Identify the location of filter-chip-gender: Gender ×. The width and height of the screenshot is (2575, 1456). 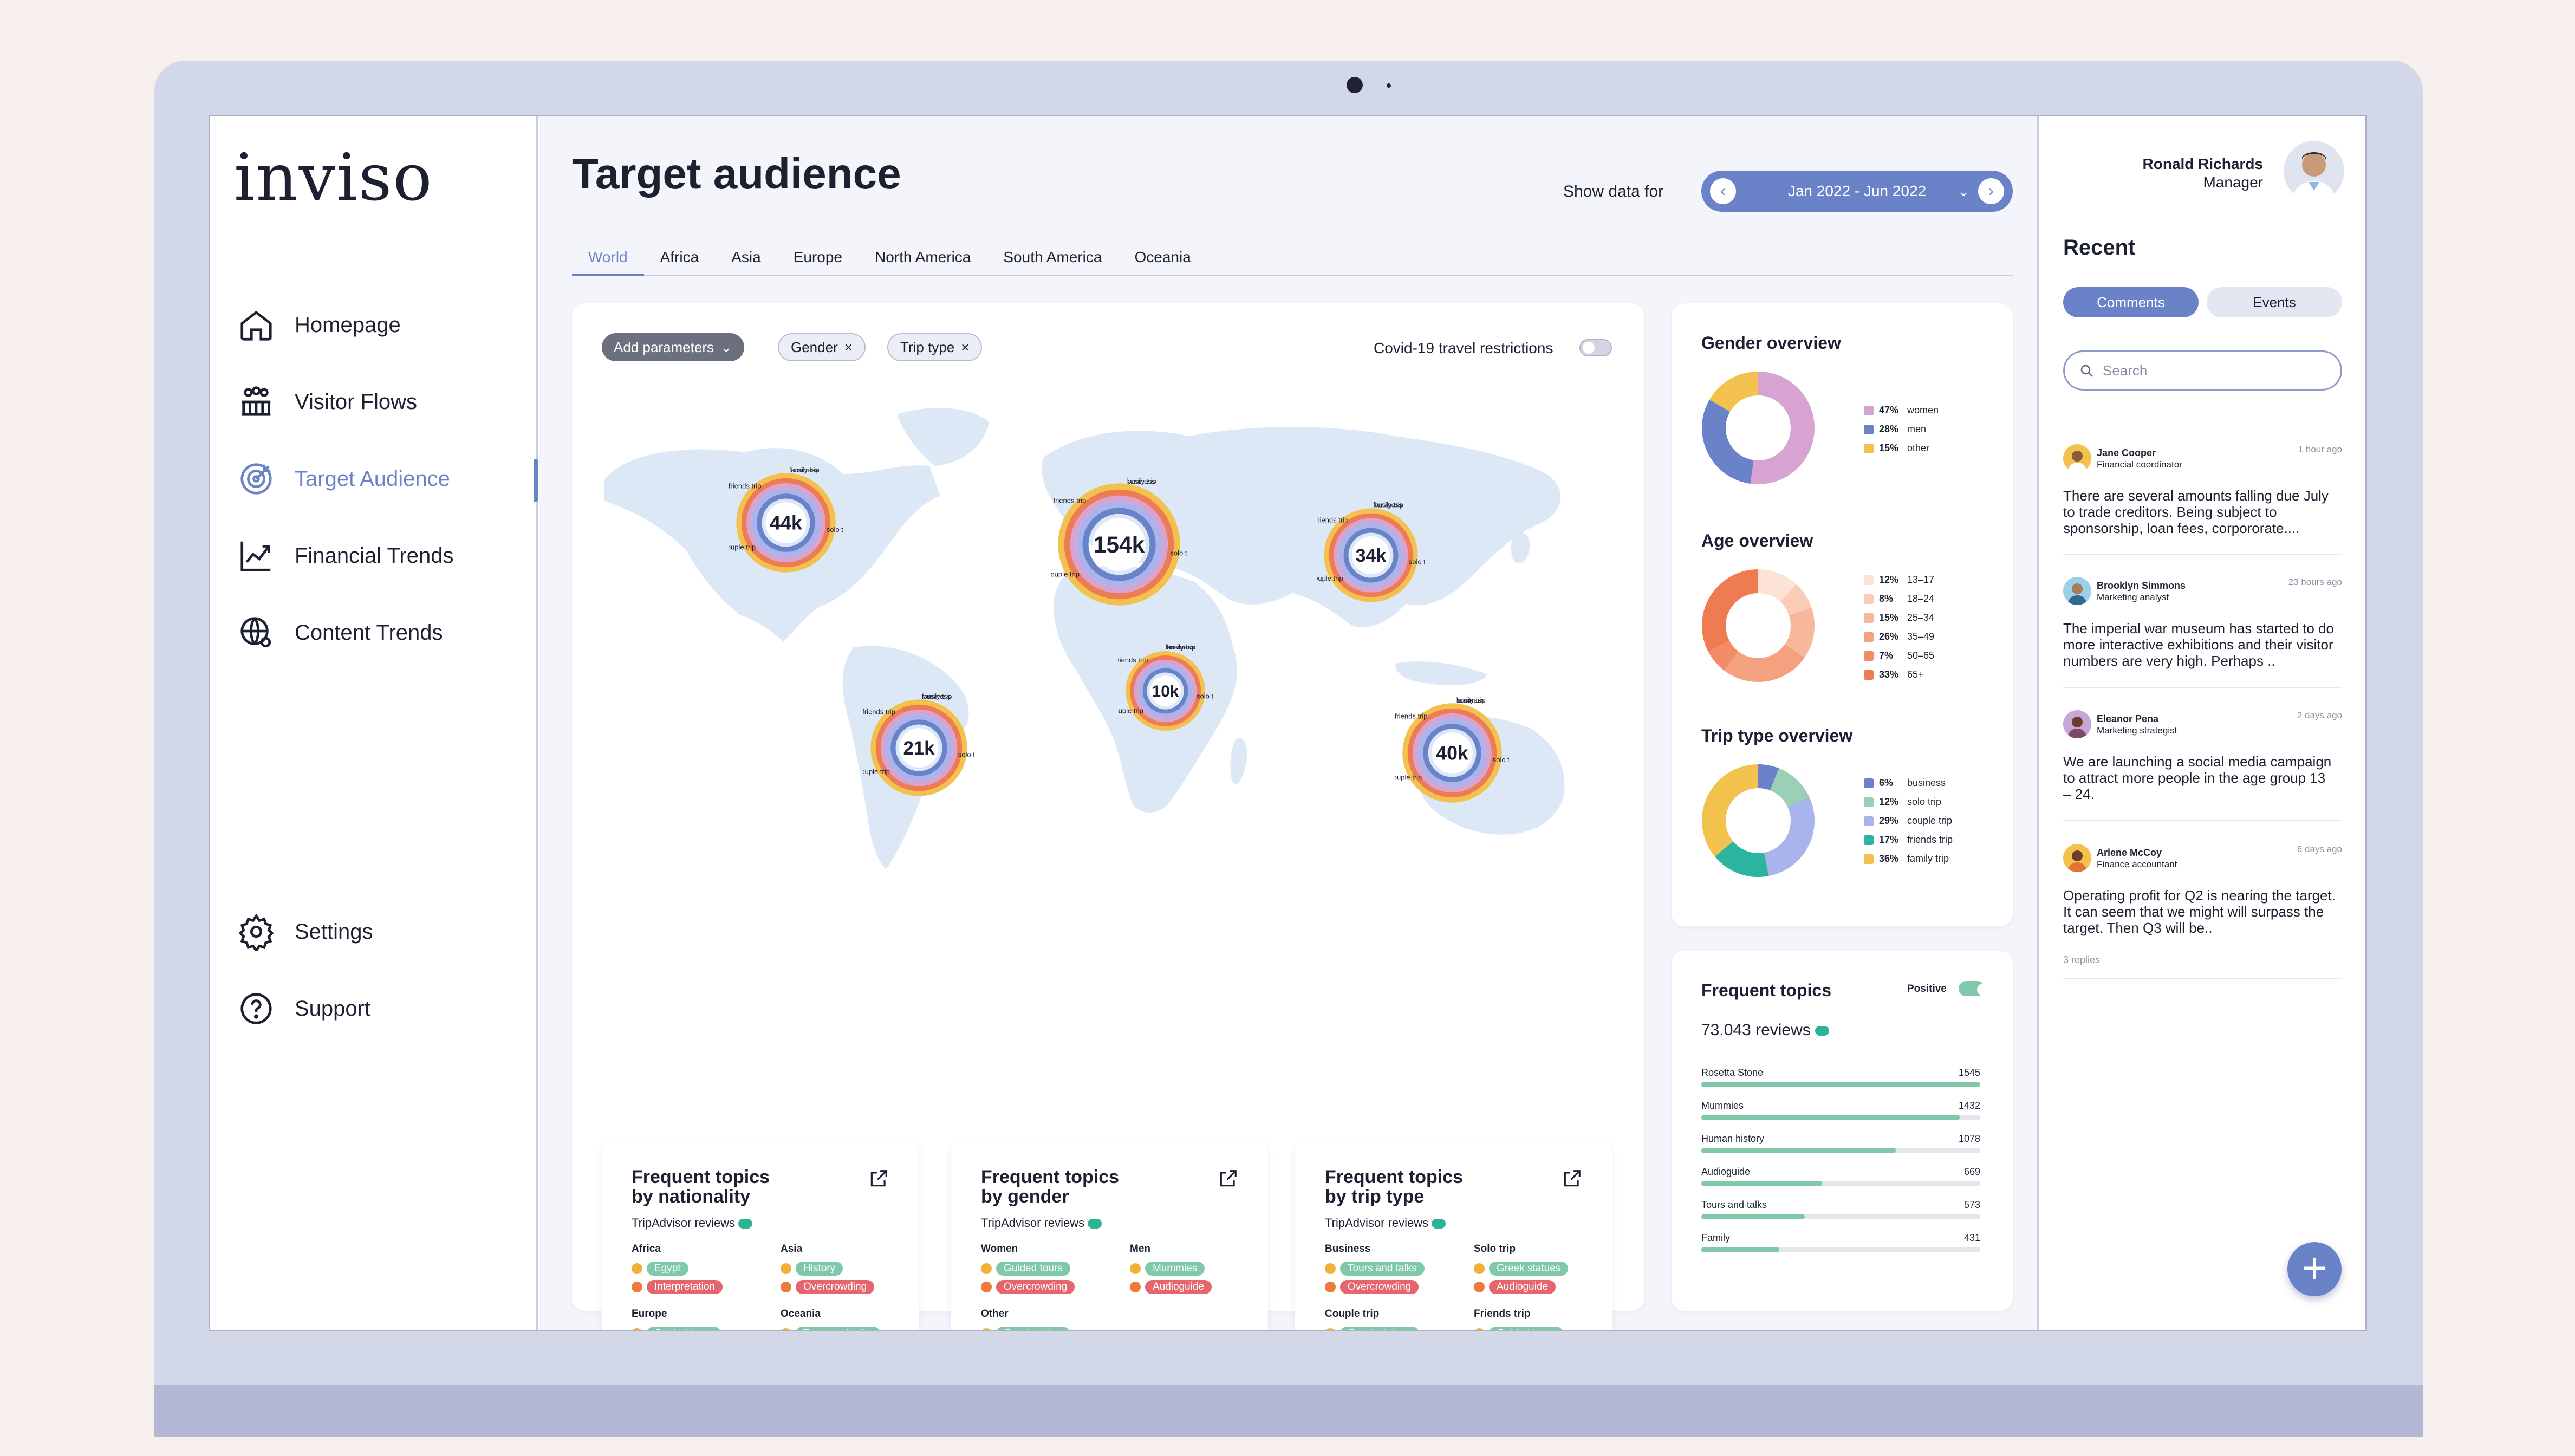
(822, 347).